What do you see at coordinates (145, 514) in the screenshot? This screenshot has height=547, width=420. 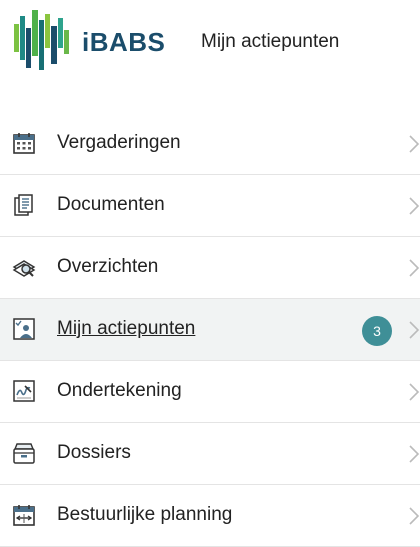 I see `nav-item-label: Bestuurlijke planning` at bounding box center [145, 514].